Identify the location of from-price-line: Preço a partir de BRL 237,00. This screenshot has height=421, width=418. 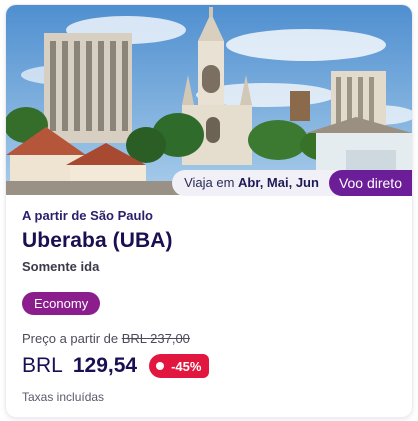
(209, 338).